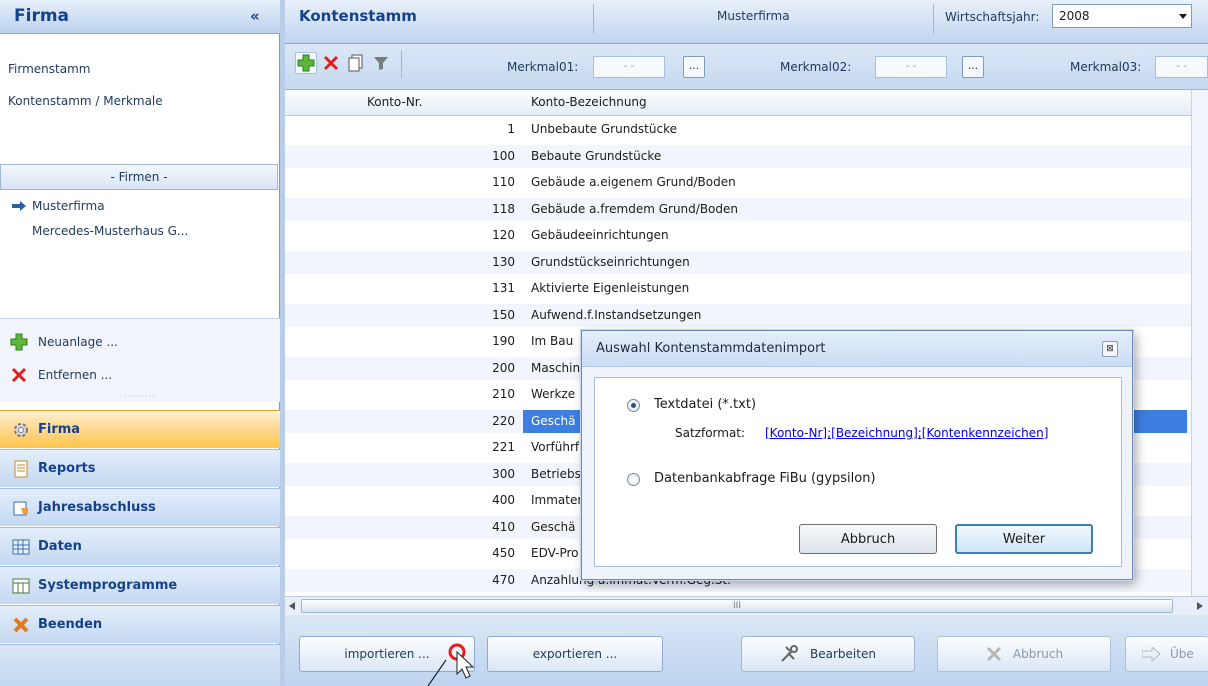 The width and height of the screenshot is (1208, 686). I want to click on nav-reports-label: Reports, so click(67, 468).